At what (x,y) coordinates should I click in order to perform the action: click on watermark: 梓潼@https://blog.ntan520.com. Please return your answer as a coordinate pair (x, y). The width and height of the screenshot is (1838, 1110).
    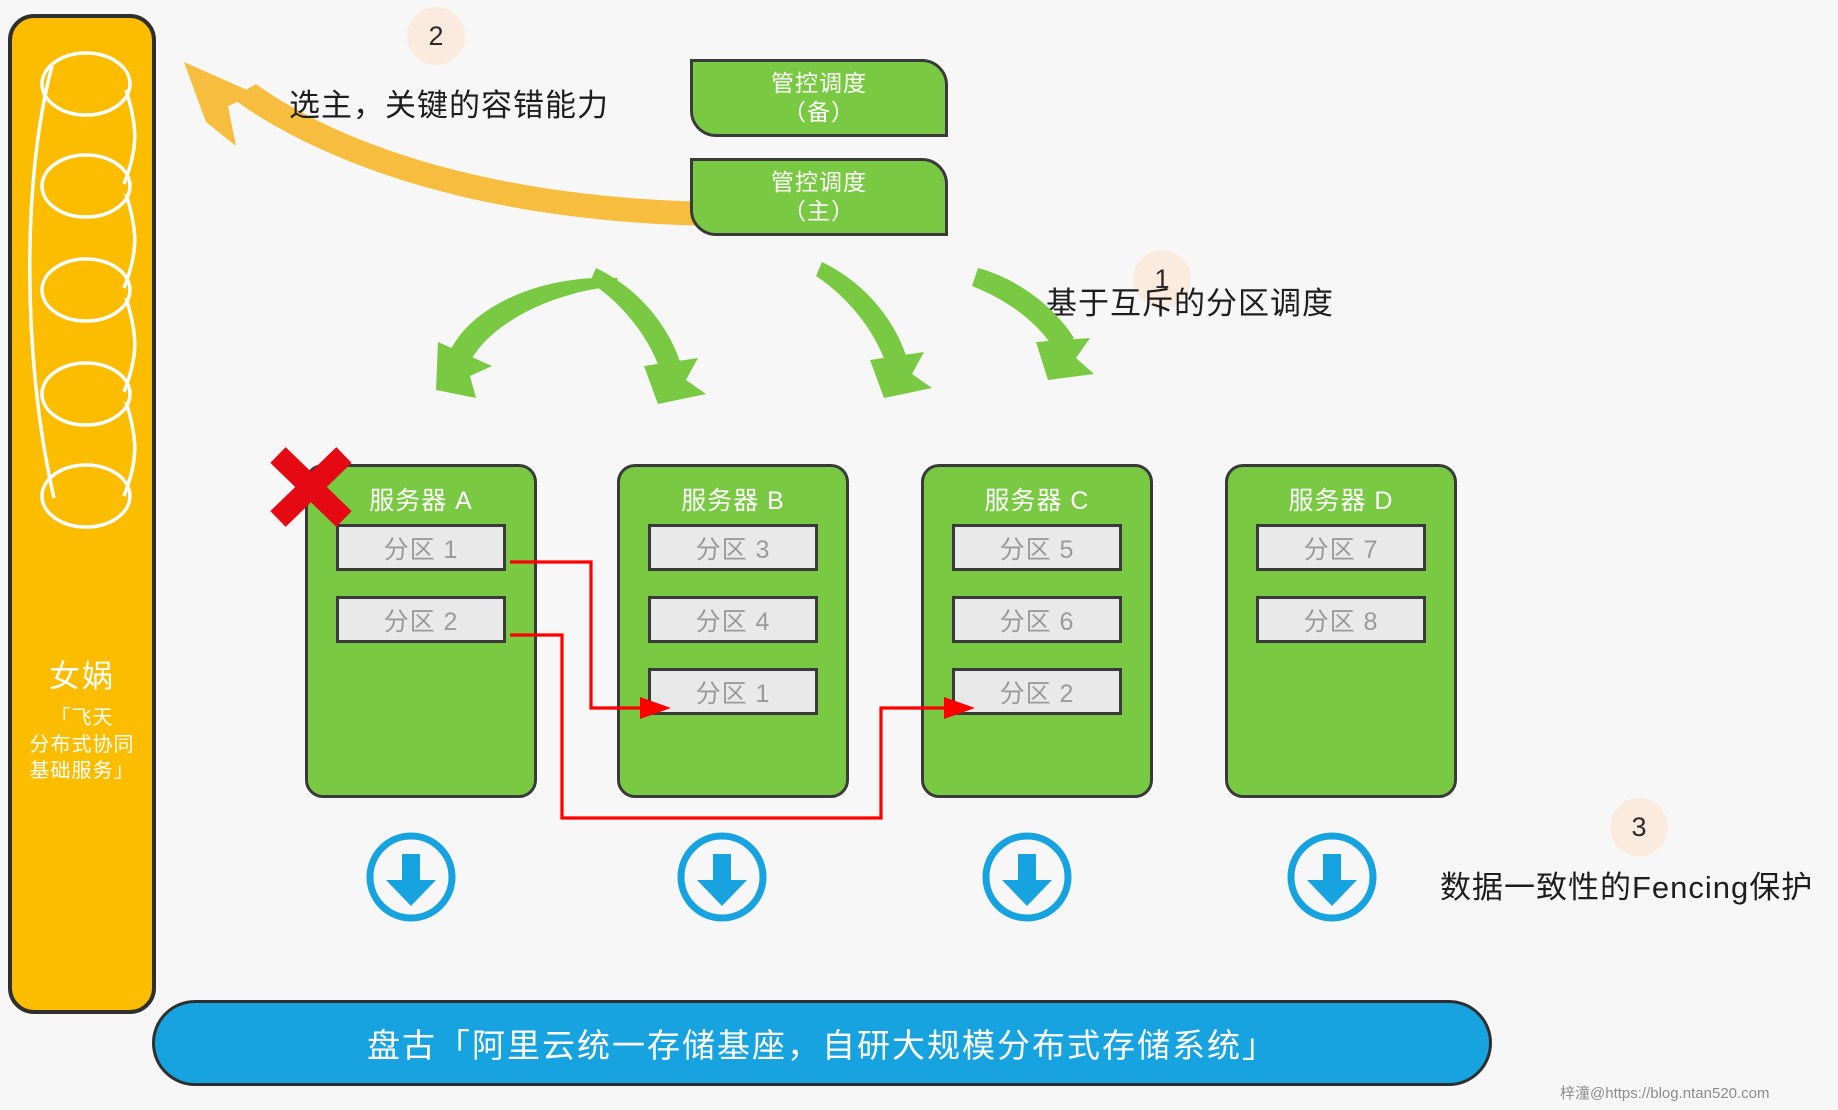
    Looking at the image, I should click on (1665, 1093).